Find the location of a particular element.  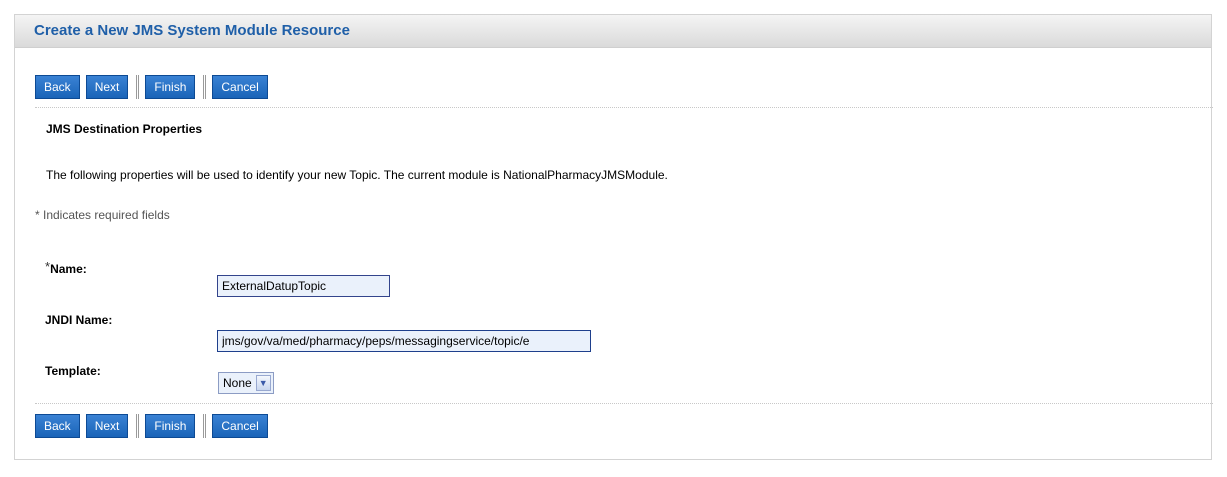

name-input is located at coordinates (303, 286).